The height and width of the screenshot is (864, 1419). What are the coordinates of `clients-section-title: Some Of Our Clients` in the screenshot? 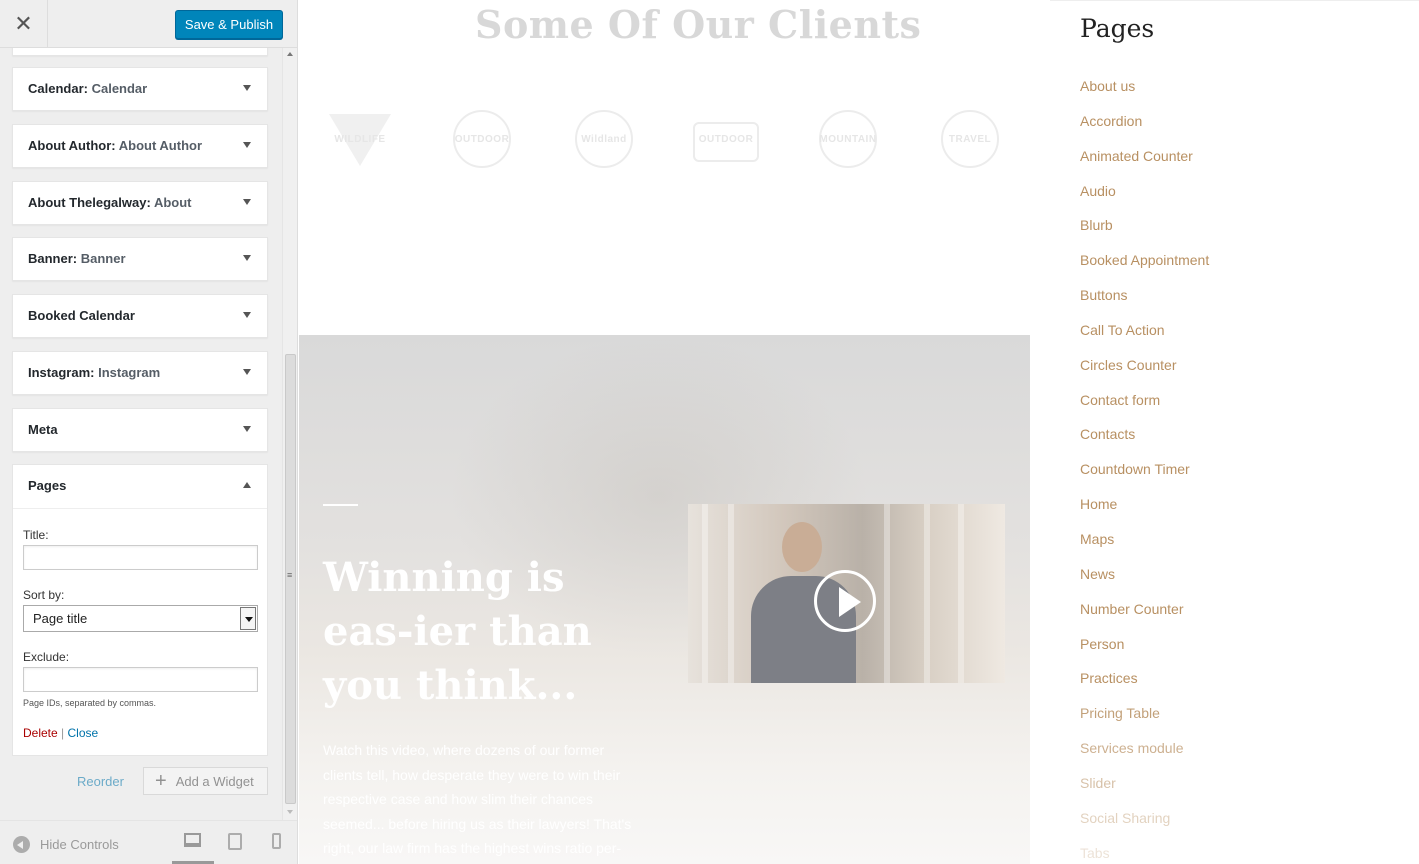 It's located at (698, 24).